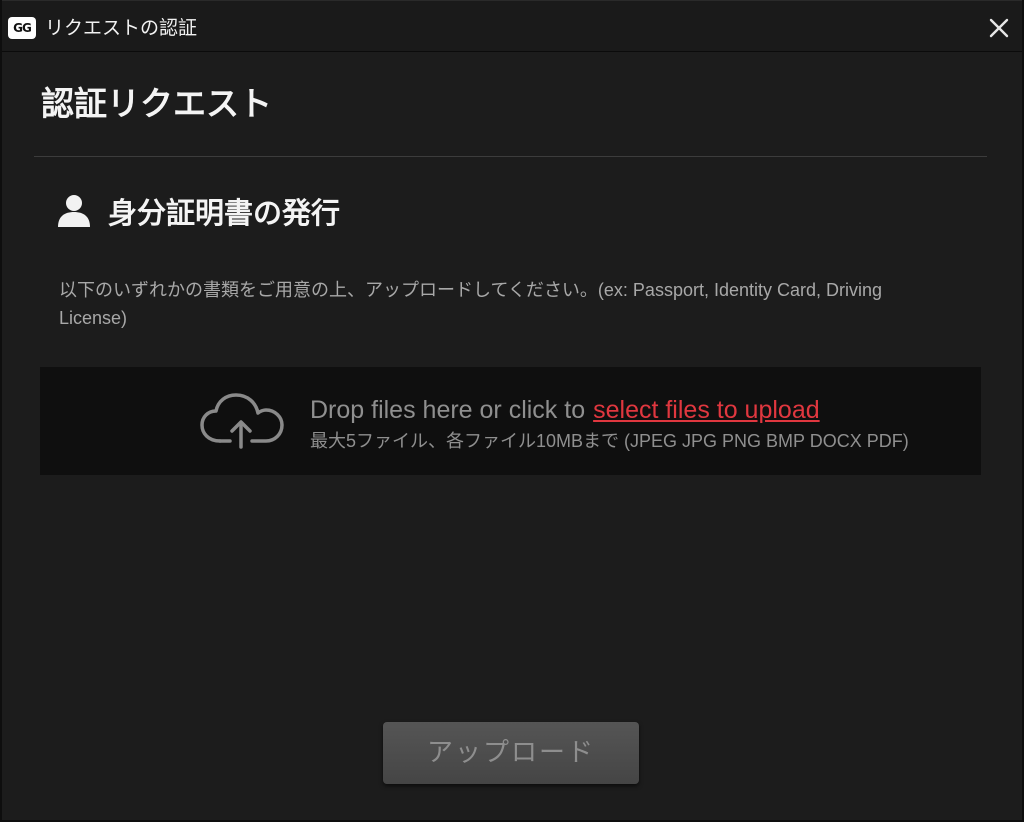  I want to click on close-button, so click(999, 28).